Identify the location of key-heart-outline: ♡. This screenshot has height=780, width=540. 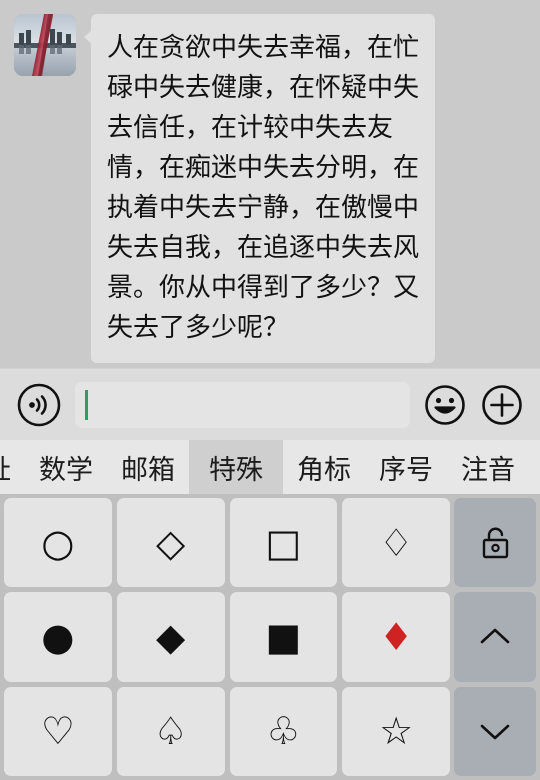
(58, 731).